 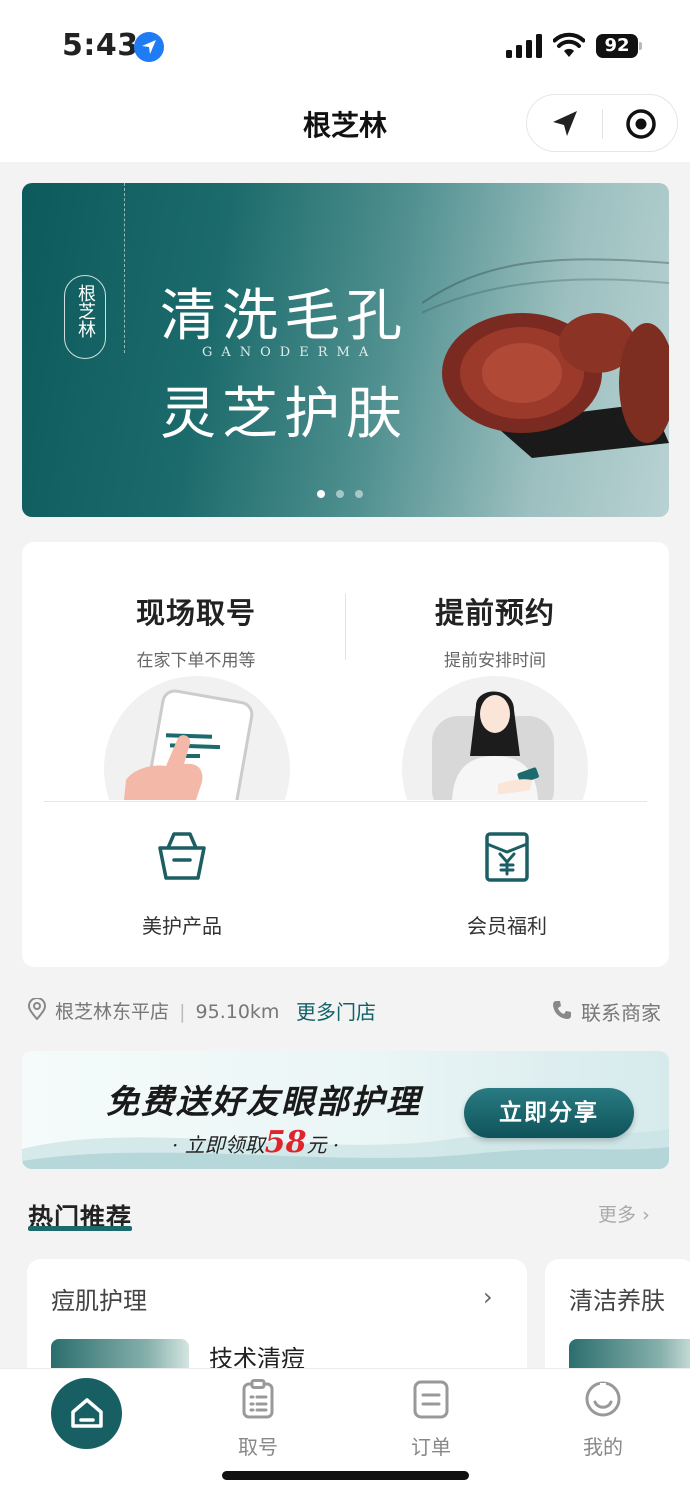 I want to click on promo-subline: · 立即领取58元 ·, so click(x=255, y=1142).